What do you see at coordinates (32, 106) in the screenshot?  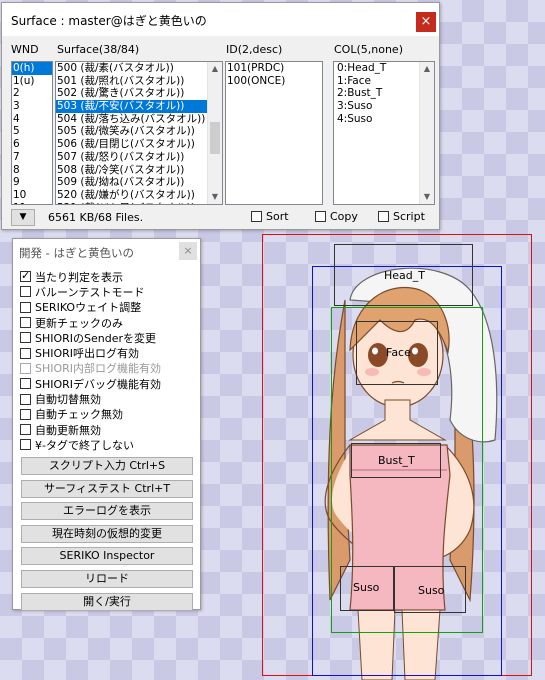 I see `wnd-item: 3` at bounding box center [32, 106].